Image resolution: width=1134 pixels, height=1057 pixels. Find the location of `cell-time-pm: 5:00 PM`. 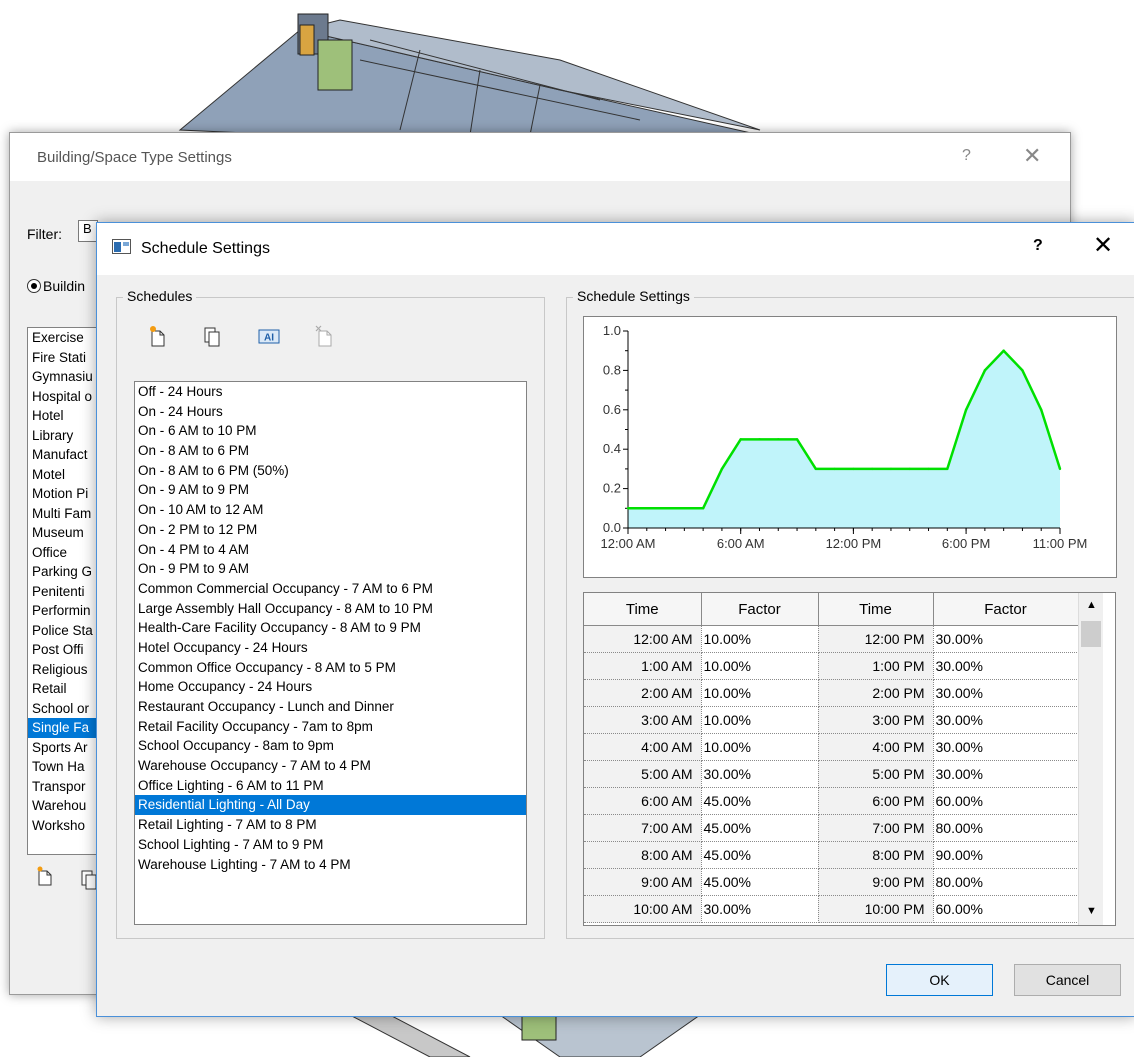

cell-time-pm: 5:00 PM is located at coordinates (876, 774).